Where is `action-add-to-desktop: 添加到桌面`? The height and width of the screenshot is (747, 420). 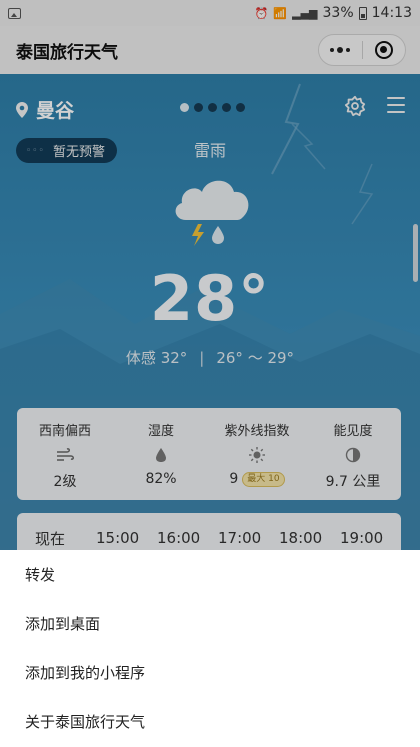
action-add-to-desktop: 添加到桌面 is located at coordinates (210, 623).